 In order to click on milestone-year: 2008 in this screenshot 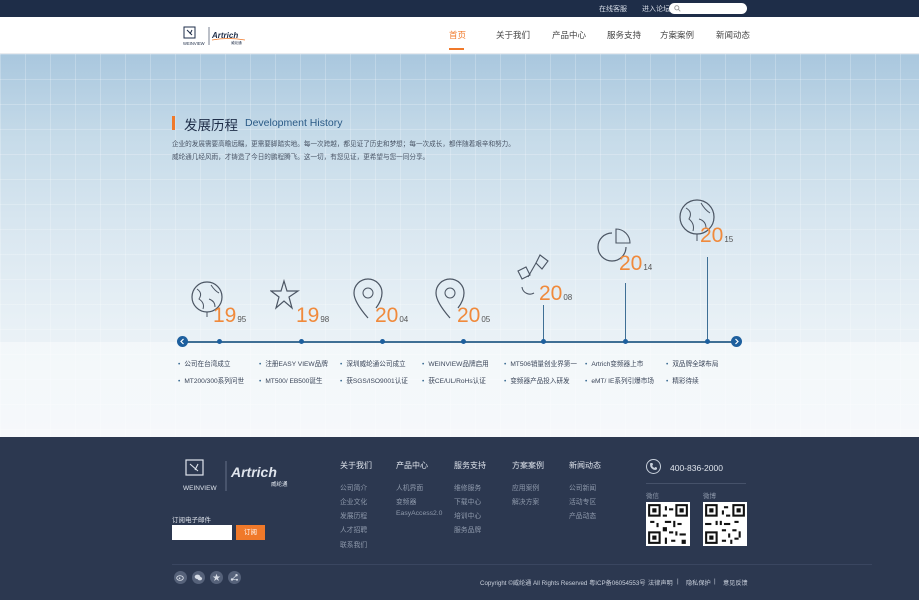, I will do `click(555, 293)`.